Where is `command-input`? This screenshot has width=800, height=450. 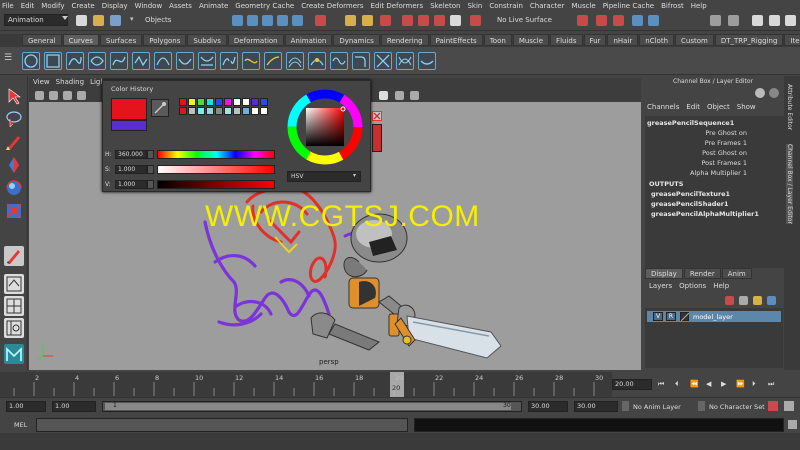 command-input is located at coordinates (222, 425).